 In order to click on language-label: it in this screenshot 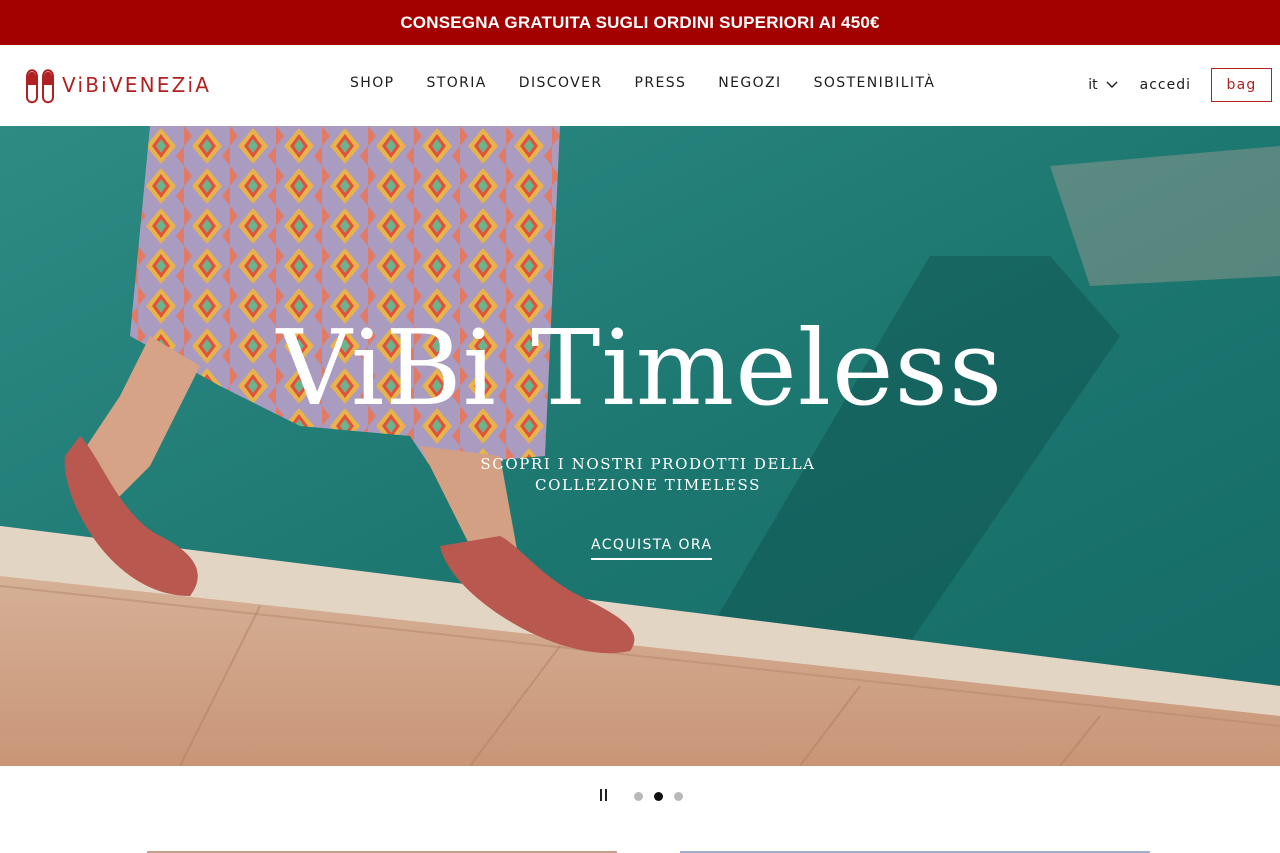, I will do `click(1093, 85)`.